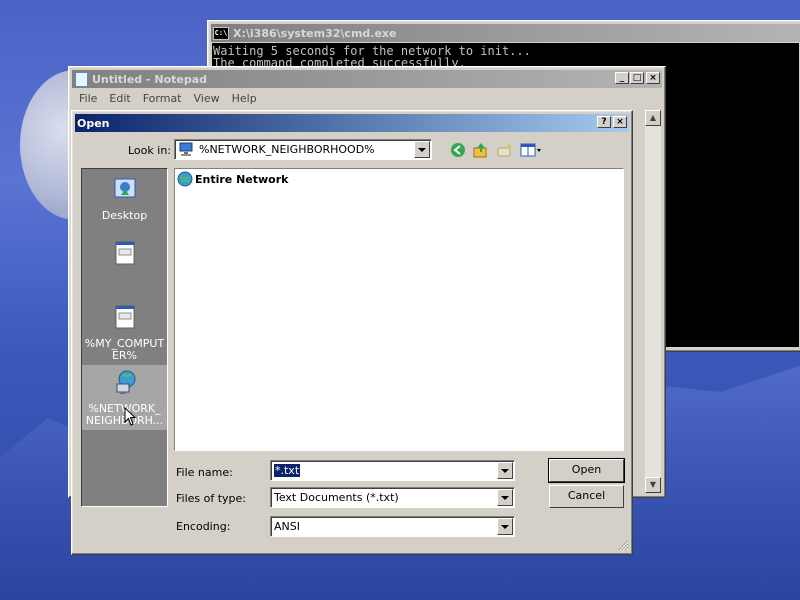 This screenshot has width=800, height=600. What do you see at coordinates (204, 472) in the screenshot?
I see `file-name-label: File name:` at bounding box center [204, 472].